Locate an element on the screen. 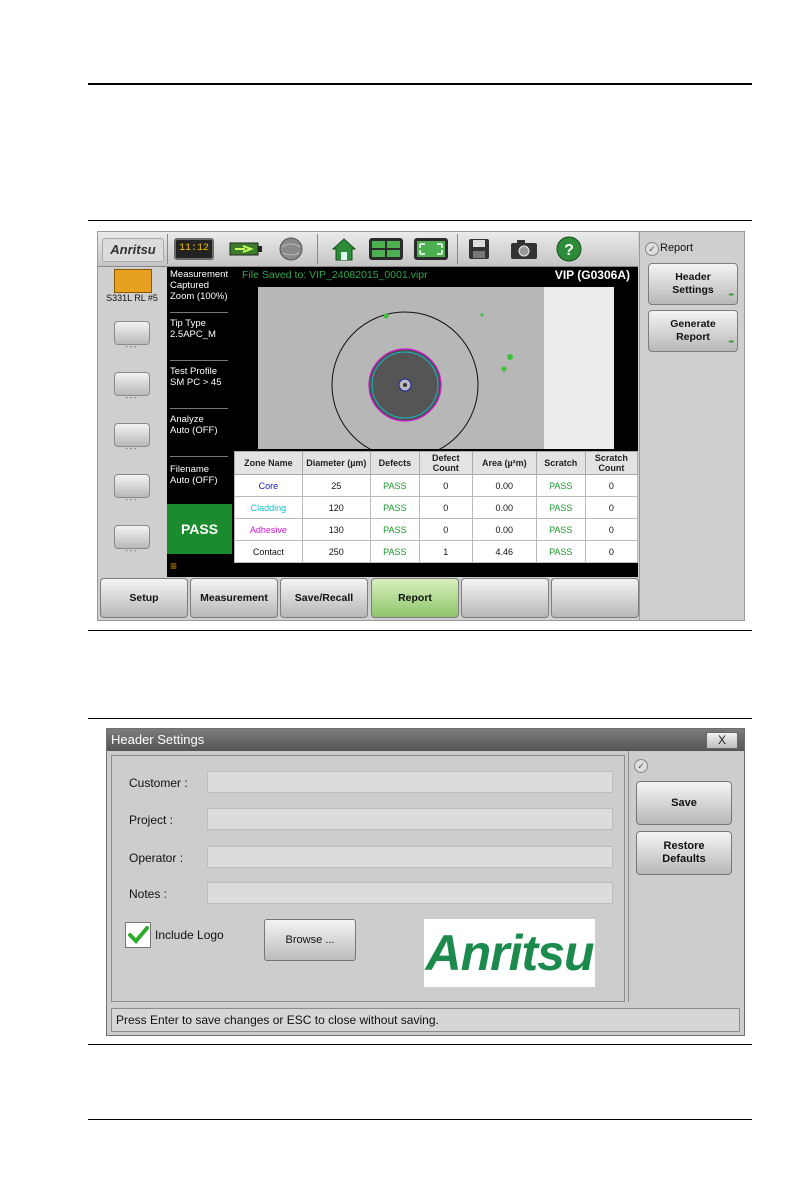 Image resolution: width=792 pixels, height=1192 pixels. bottom-rule is located at coordinates (420, 1119).